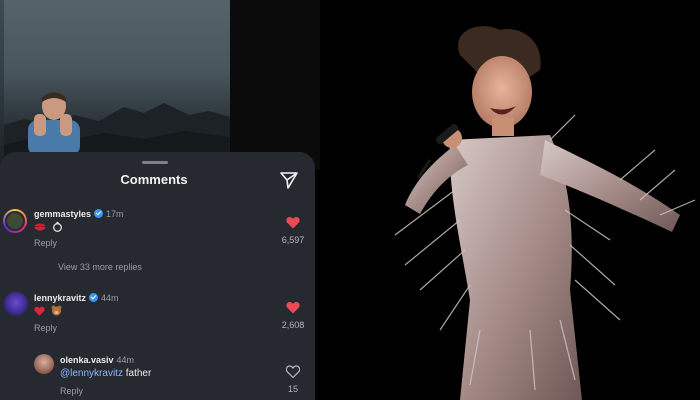 The width and height of the screenshot is (700, 400). I want to click on username-text: olenka.vasiv, so click(87, 360).